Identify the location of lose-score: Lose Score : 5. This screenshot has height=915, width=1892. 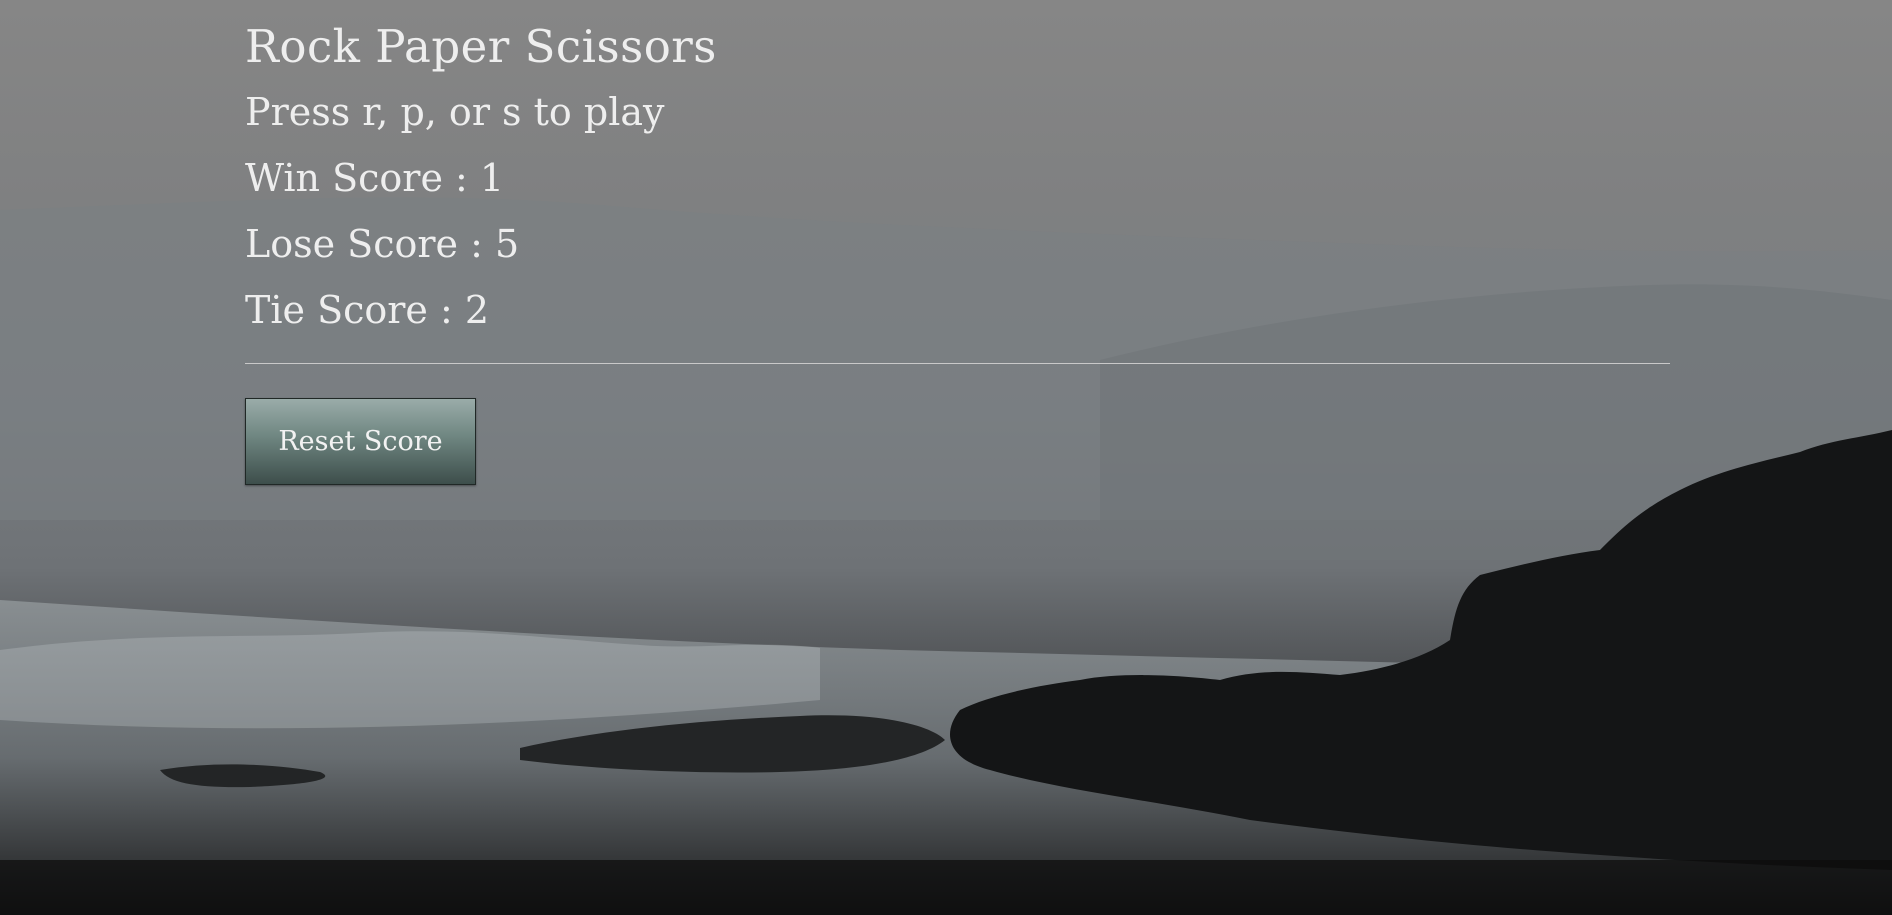
(382, 244).